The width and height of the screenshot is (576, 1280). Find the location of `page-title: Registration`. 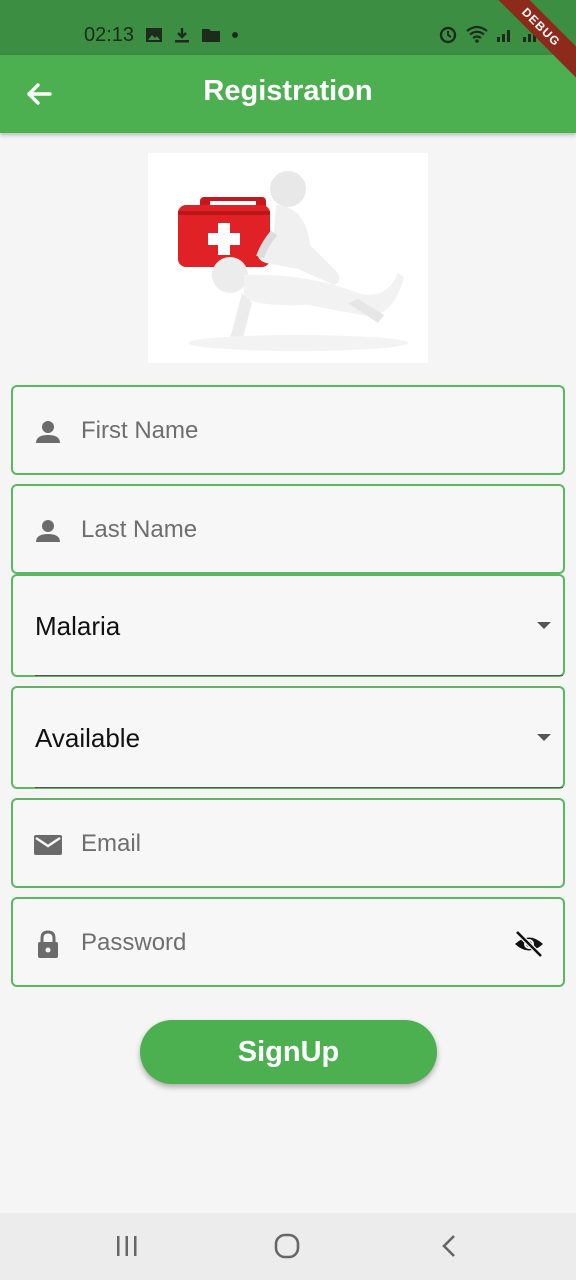

page-title: Registration is located at coordinates (288, 91).